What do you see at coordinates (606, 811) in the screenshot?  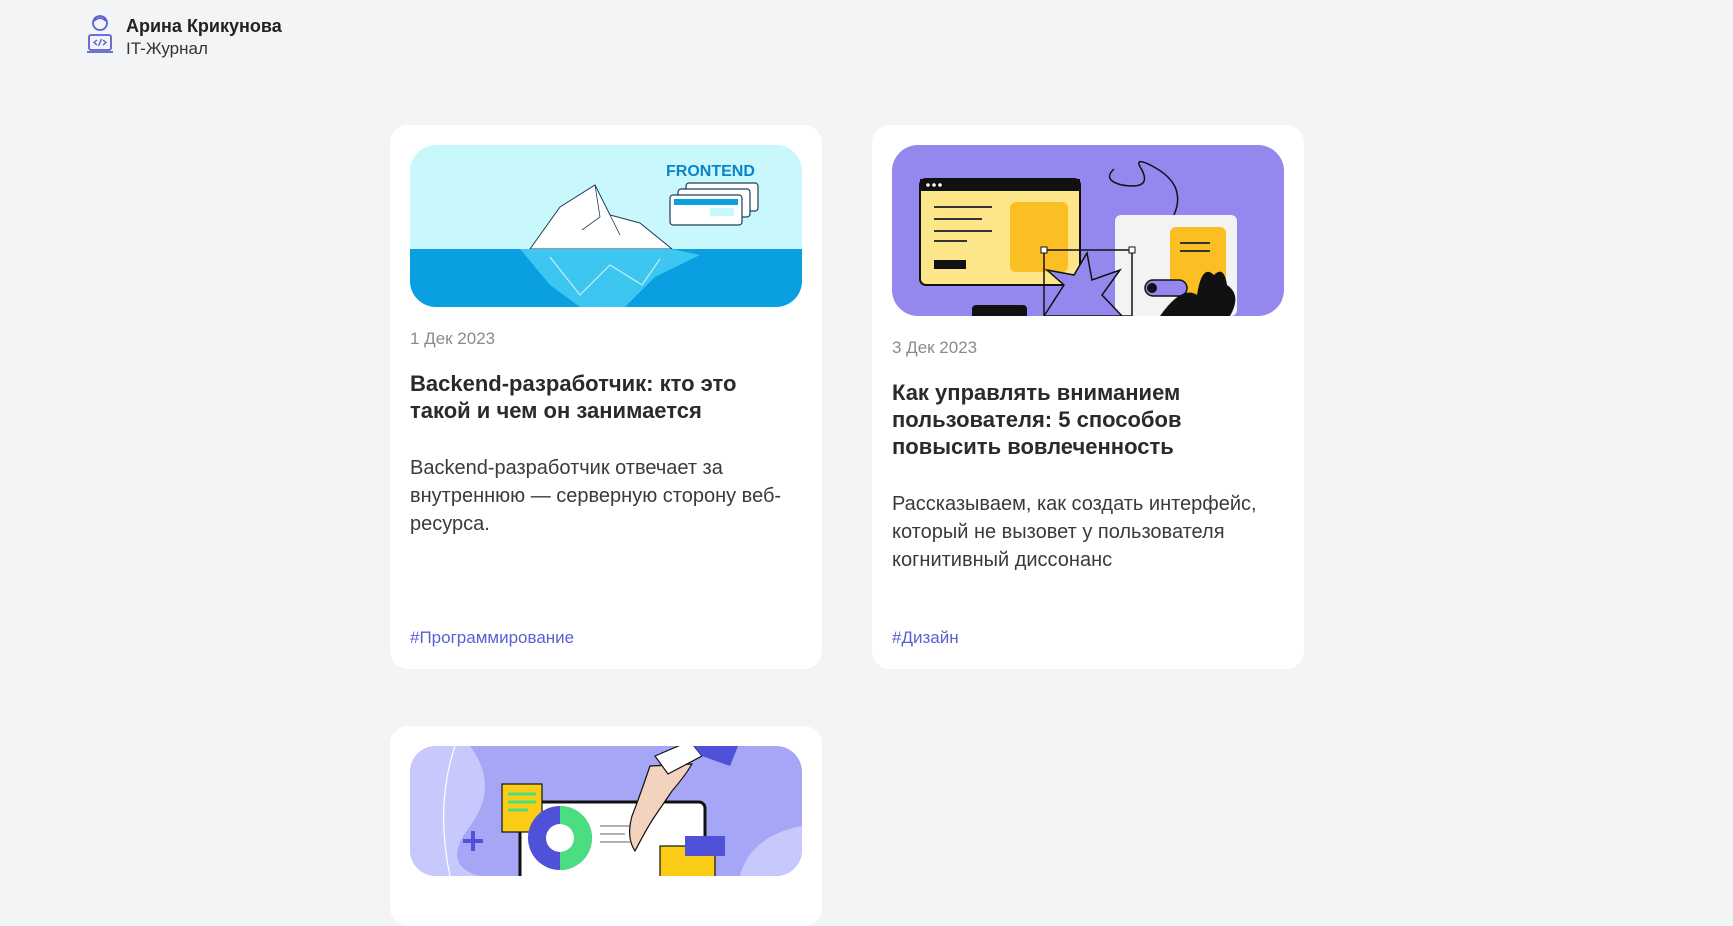 I see `analytics-illustration` at bounding box center [606, 811].